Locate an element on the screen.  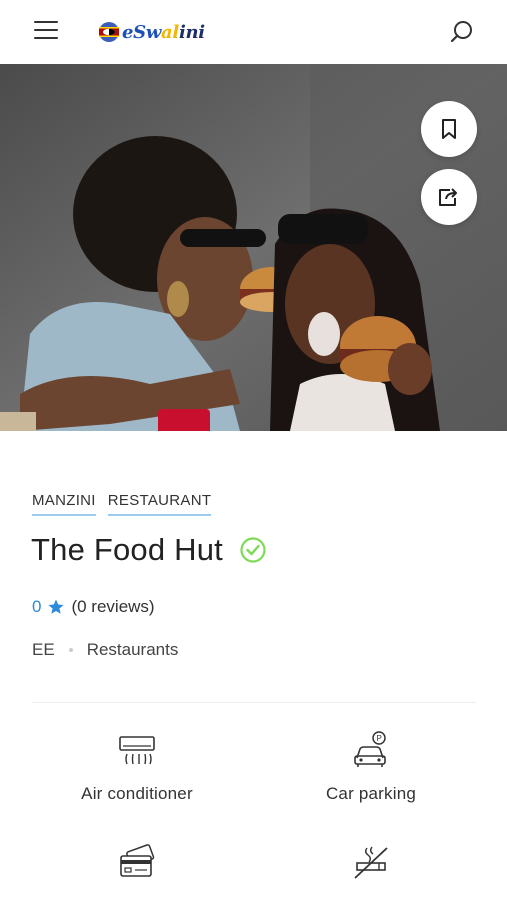
amenity-credit-card is located at coordinates (137, 869).